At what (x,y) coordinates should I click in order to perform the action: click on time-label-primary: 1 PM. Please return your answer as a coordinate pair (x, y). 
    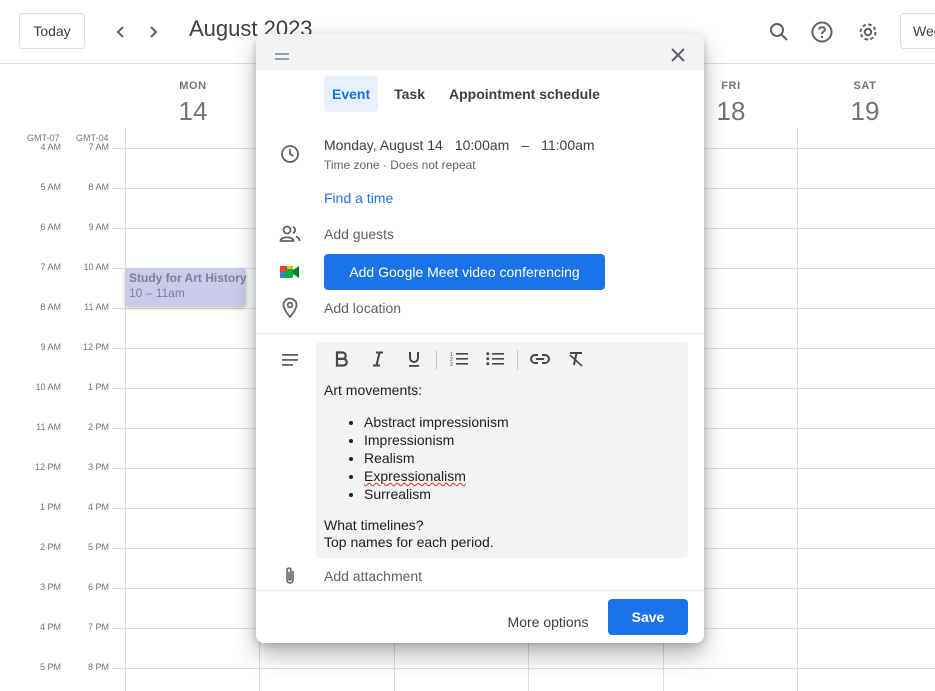
    Looking at the image, I should click on (50, 507).